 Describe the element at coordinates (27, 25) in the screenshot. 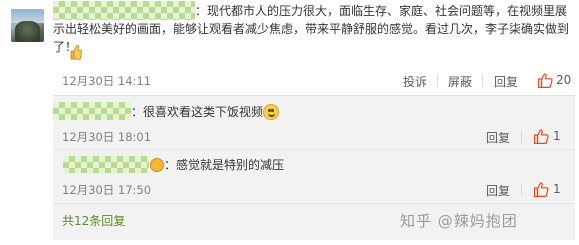

I see `avatar` at that location.